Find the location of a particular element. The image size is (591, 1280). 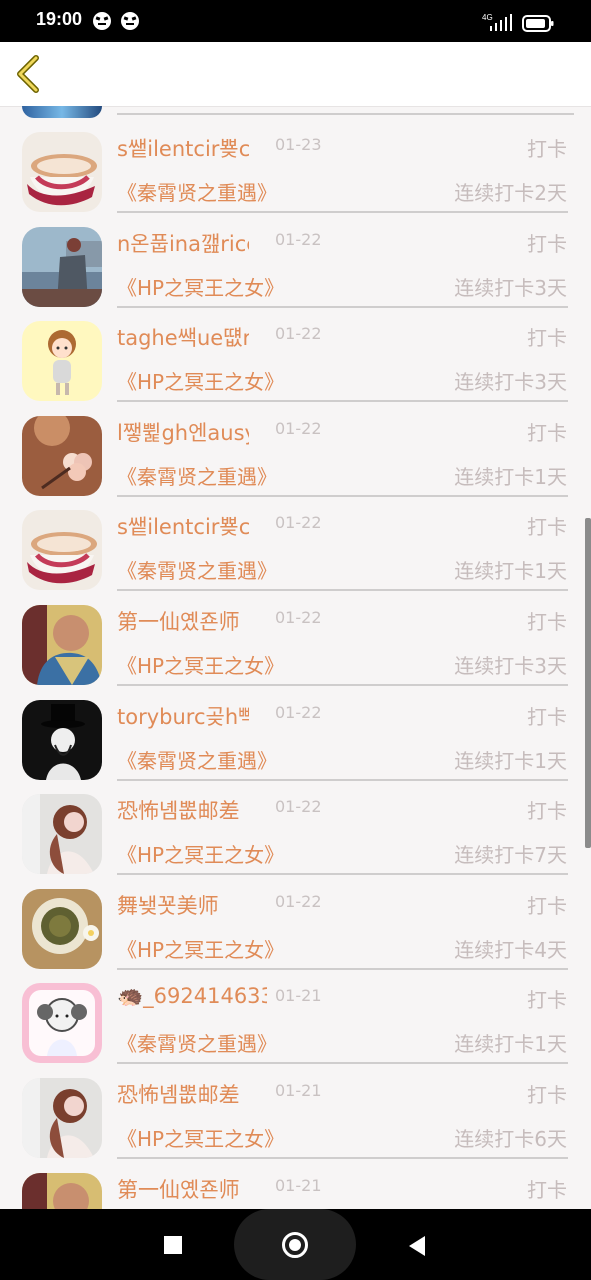

scrollbar is located at coordinates (588, 683).